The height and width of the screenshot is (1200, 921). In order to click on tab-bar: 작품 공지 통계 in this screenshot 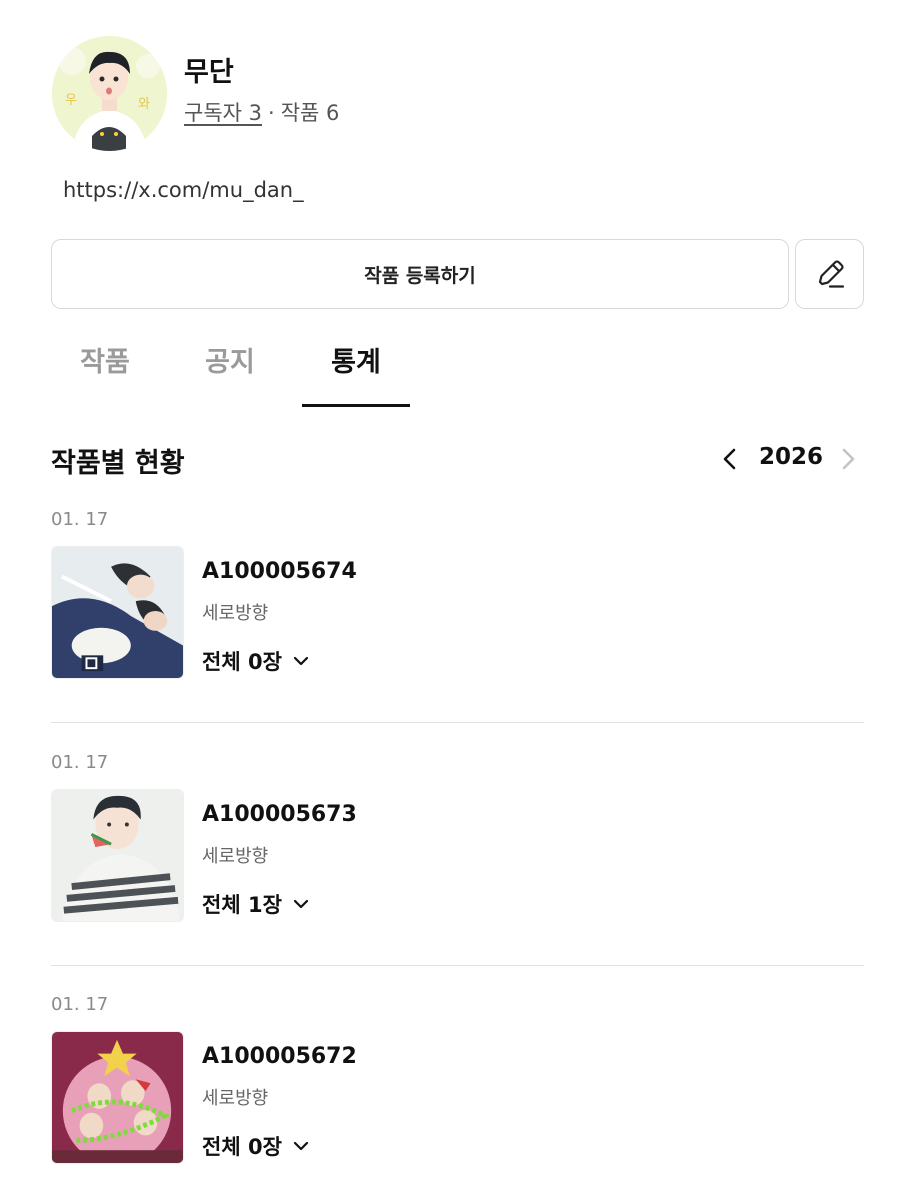, I will do `click(457, 375)`.